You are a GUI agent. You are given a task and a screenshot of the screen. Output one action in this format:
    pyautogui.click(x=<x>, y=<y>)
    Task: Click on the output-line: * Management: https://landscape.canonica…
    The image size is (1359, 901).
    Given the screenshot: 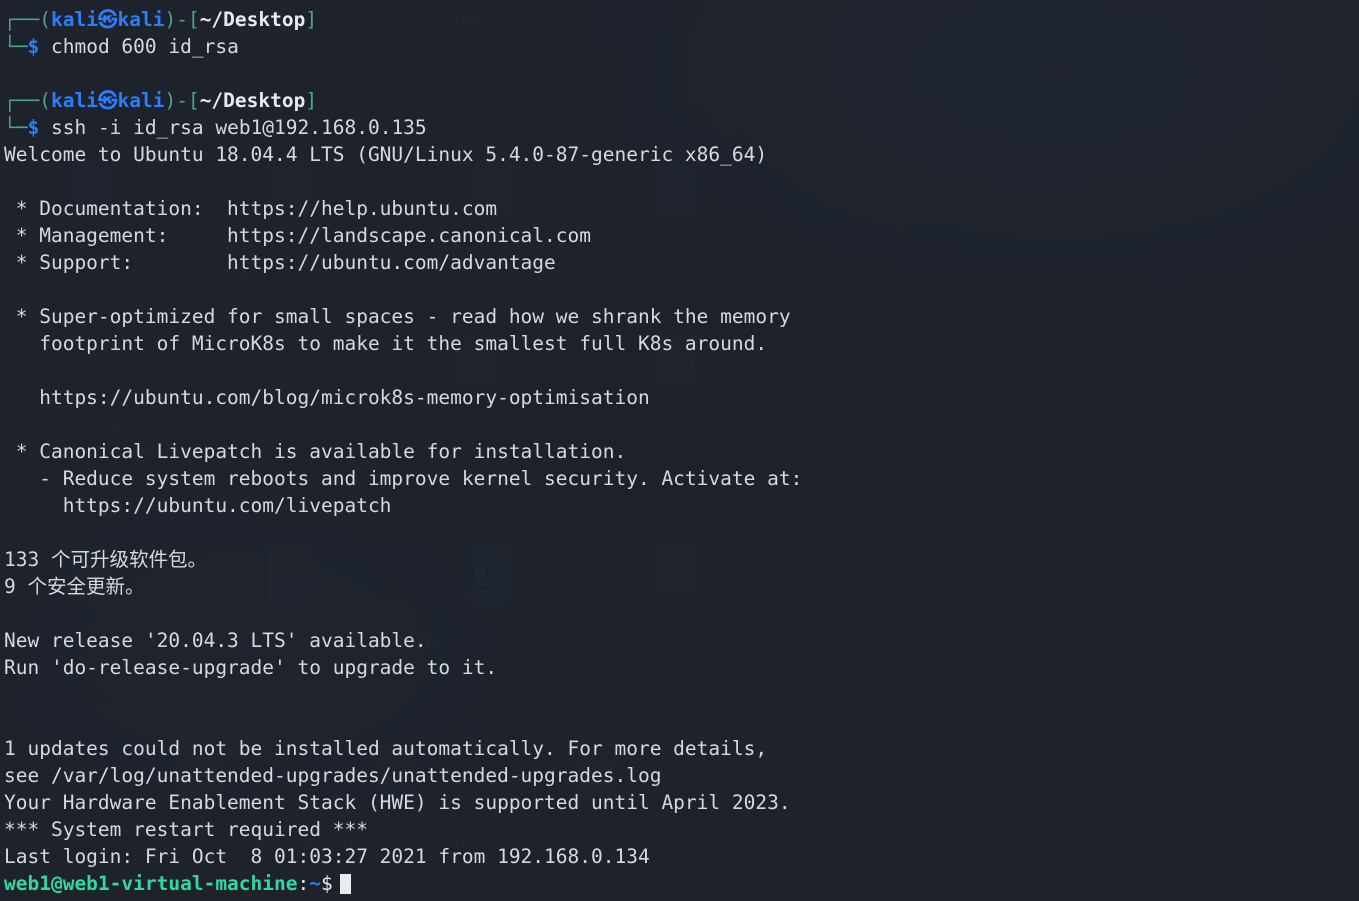 What is the action you would take?
    pyautogui.click(x=297, y=235)
    